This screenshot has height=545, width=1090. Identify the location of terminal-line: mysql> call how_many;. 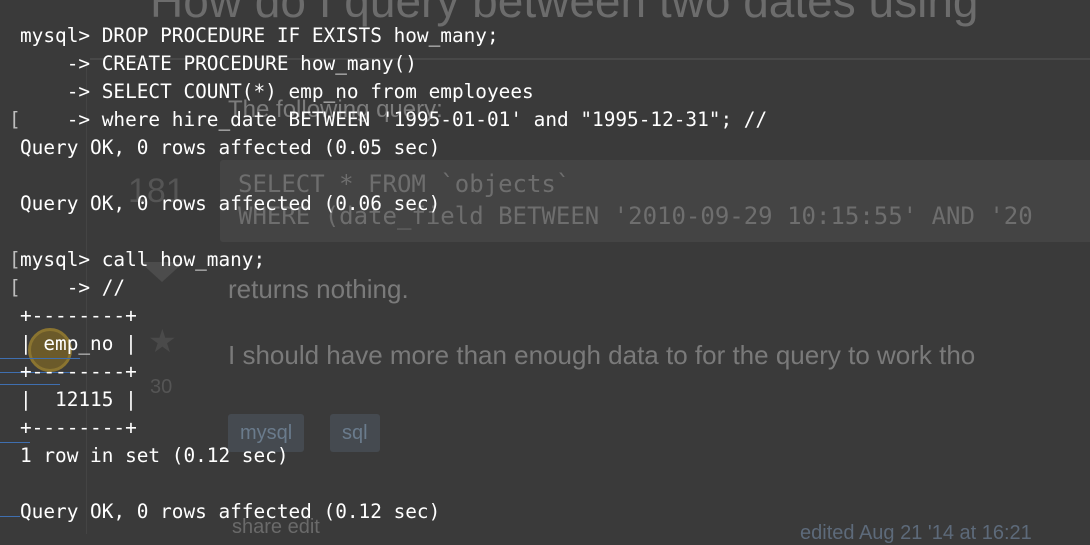
(143, 259).